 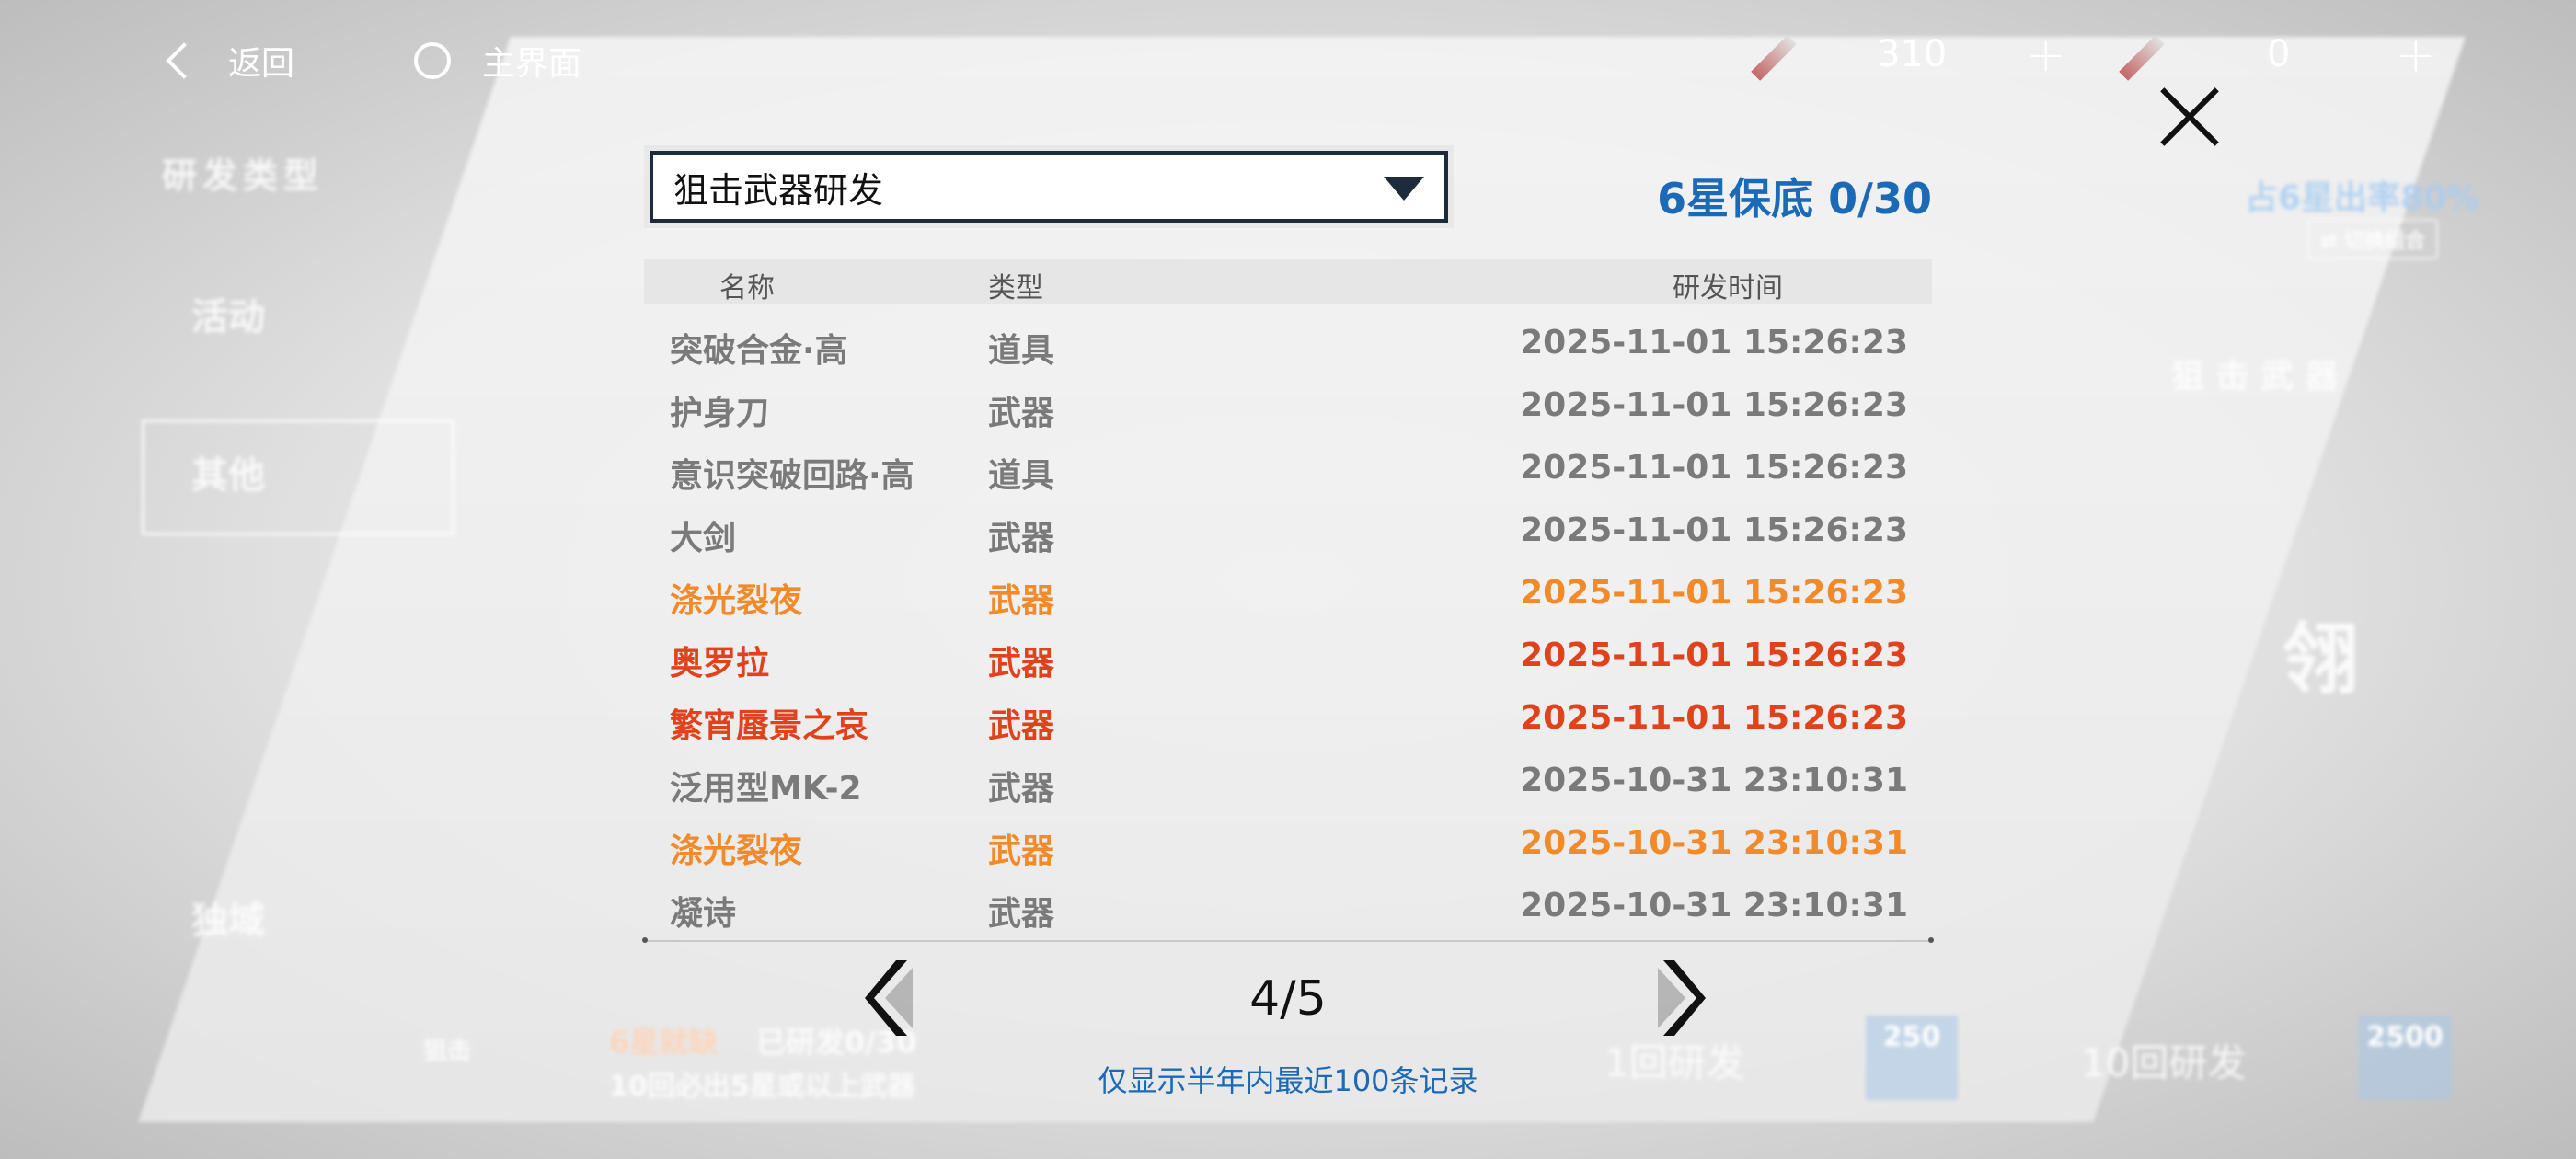 What do you see at coordinates (2385, 241) in the screenshot?
I see `bg-switch-label: 切换组合` at bounding box center [2385, 241].